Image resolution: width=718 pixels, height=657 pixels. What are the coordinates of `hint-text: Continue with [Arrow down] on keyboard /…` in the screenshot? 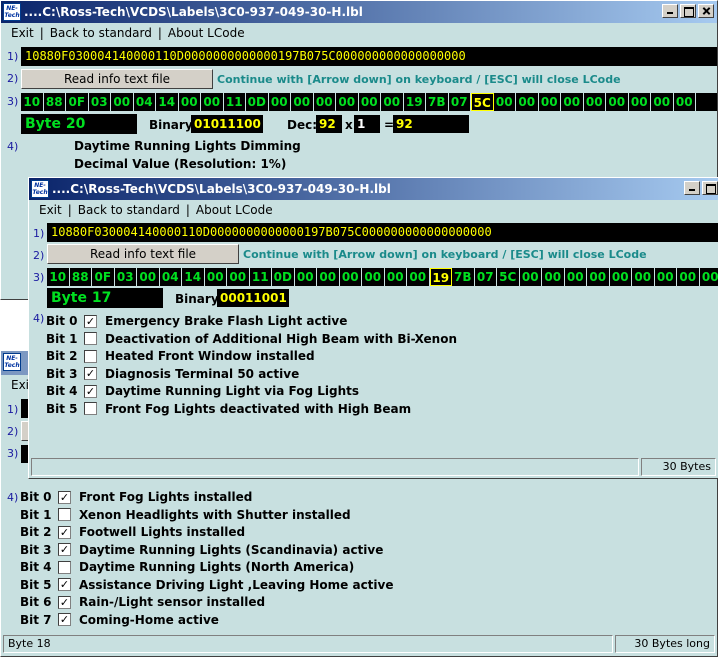 It's located at (445, 254).